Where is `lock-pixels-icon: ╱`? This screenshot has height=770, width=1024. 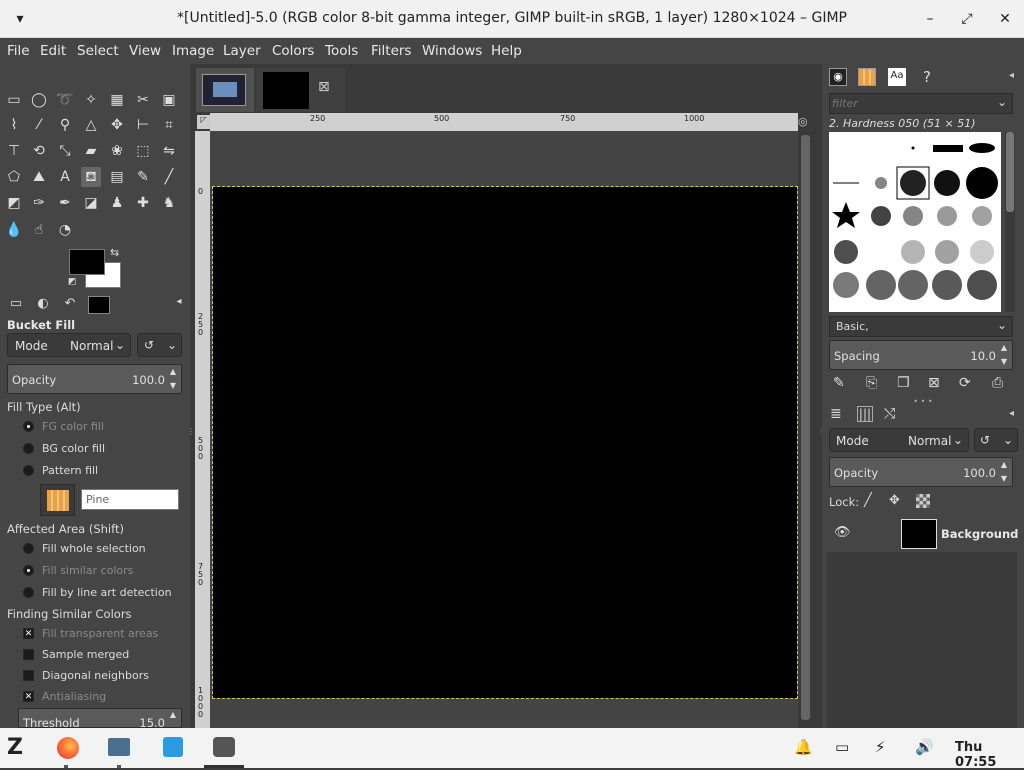 lock-pixels-icon: ╱ is located at coordinates (868, 500).